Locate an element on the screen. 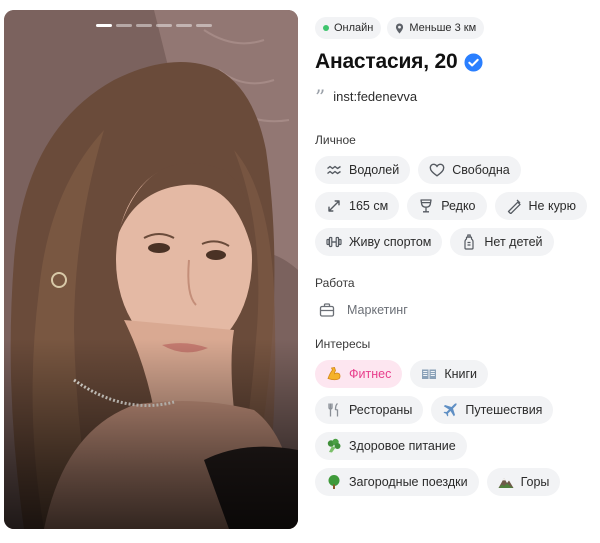 The height and width of the screenshot is (543, 600). chip-interest-mountains: Горы is located at coordinates (523, 482).